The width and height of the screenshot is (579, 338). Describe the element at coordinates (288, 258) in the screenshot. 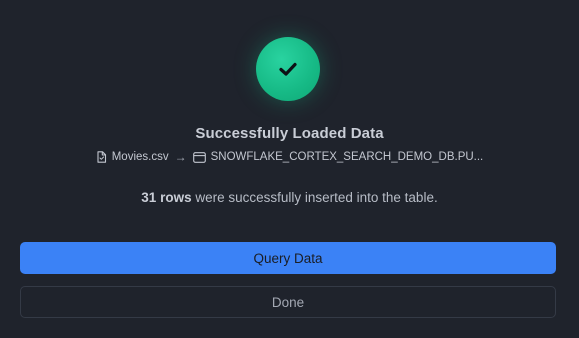

I see `query-data-button: Query Data` at that location.